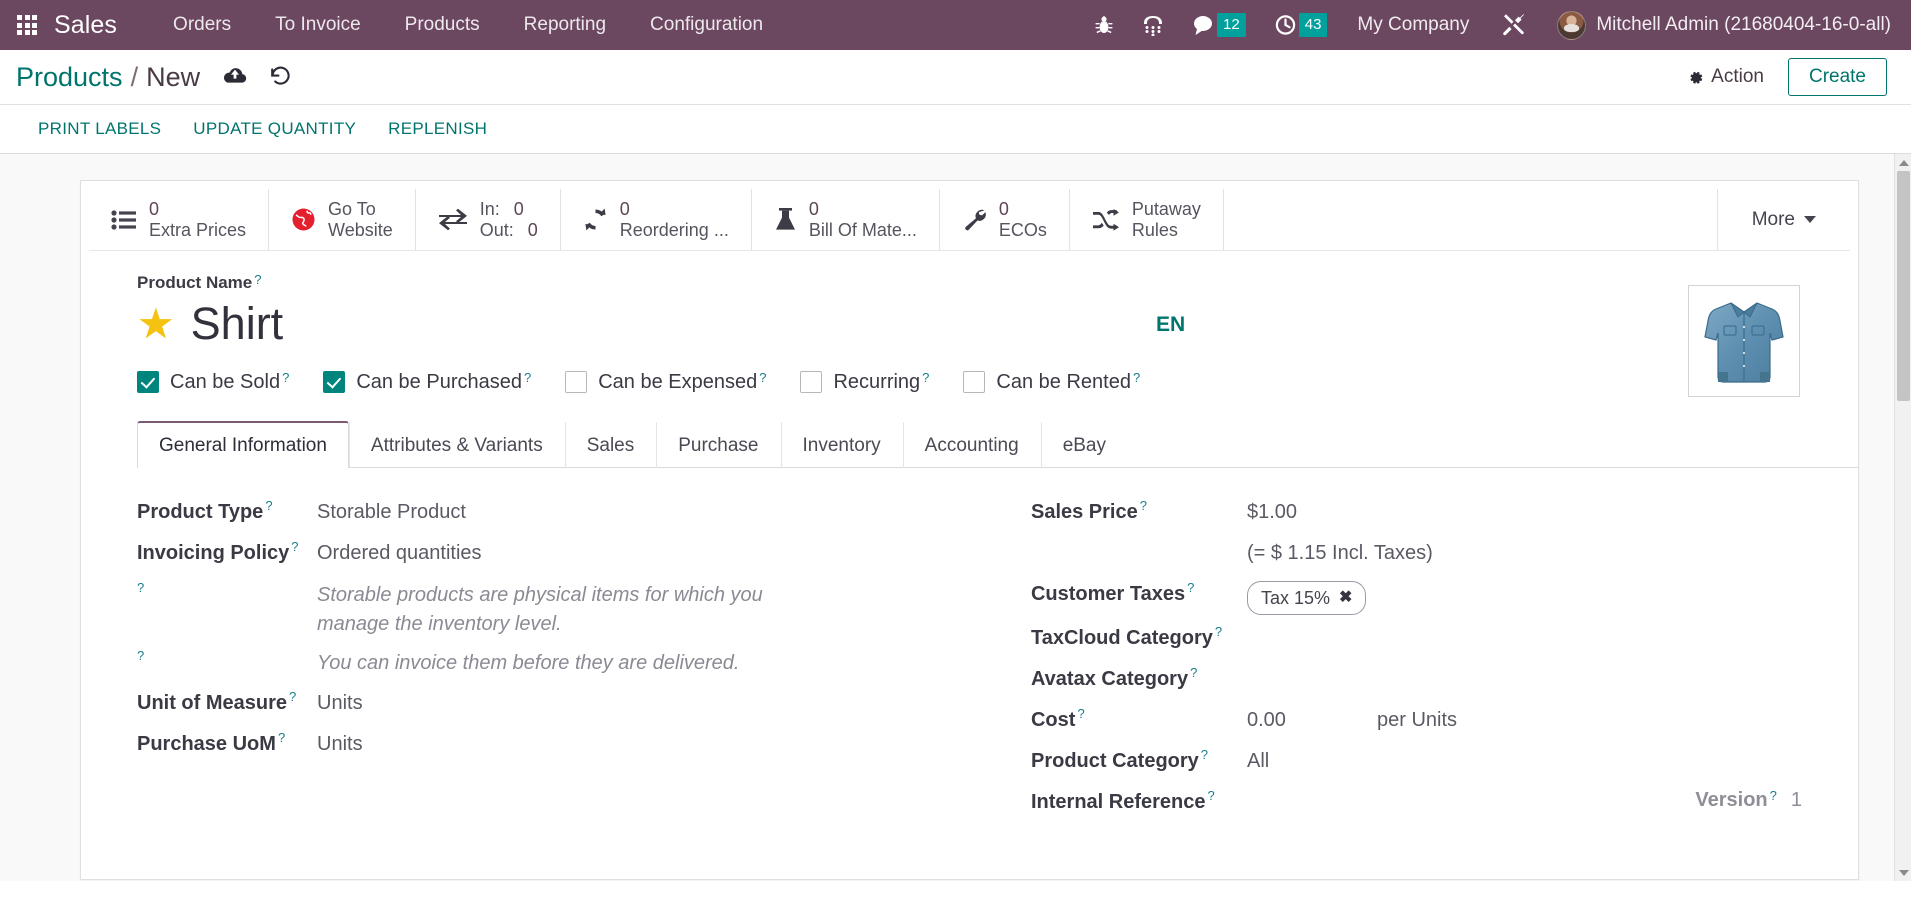 The height and width of the screenshot is (897, 1911). What do you see at coordinates (1306, 597) in the screenshot?
I see `tax-tag: Tax 15% ✖` at bounding box center [1306, 597].